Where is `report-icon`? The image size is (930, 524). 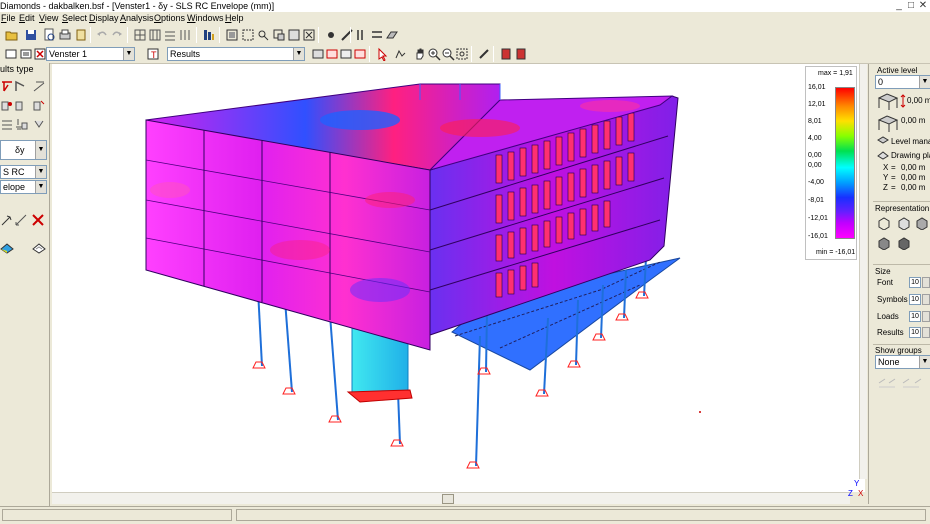 report-icon is located at coordinates (81, 35).